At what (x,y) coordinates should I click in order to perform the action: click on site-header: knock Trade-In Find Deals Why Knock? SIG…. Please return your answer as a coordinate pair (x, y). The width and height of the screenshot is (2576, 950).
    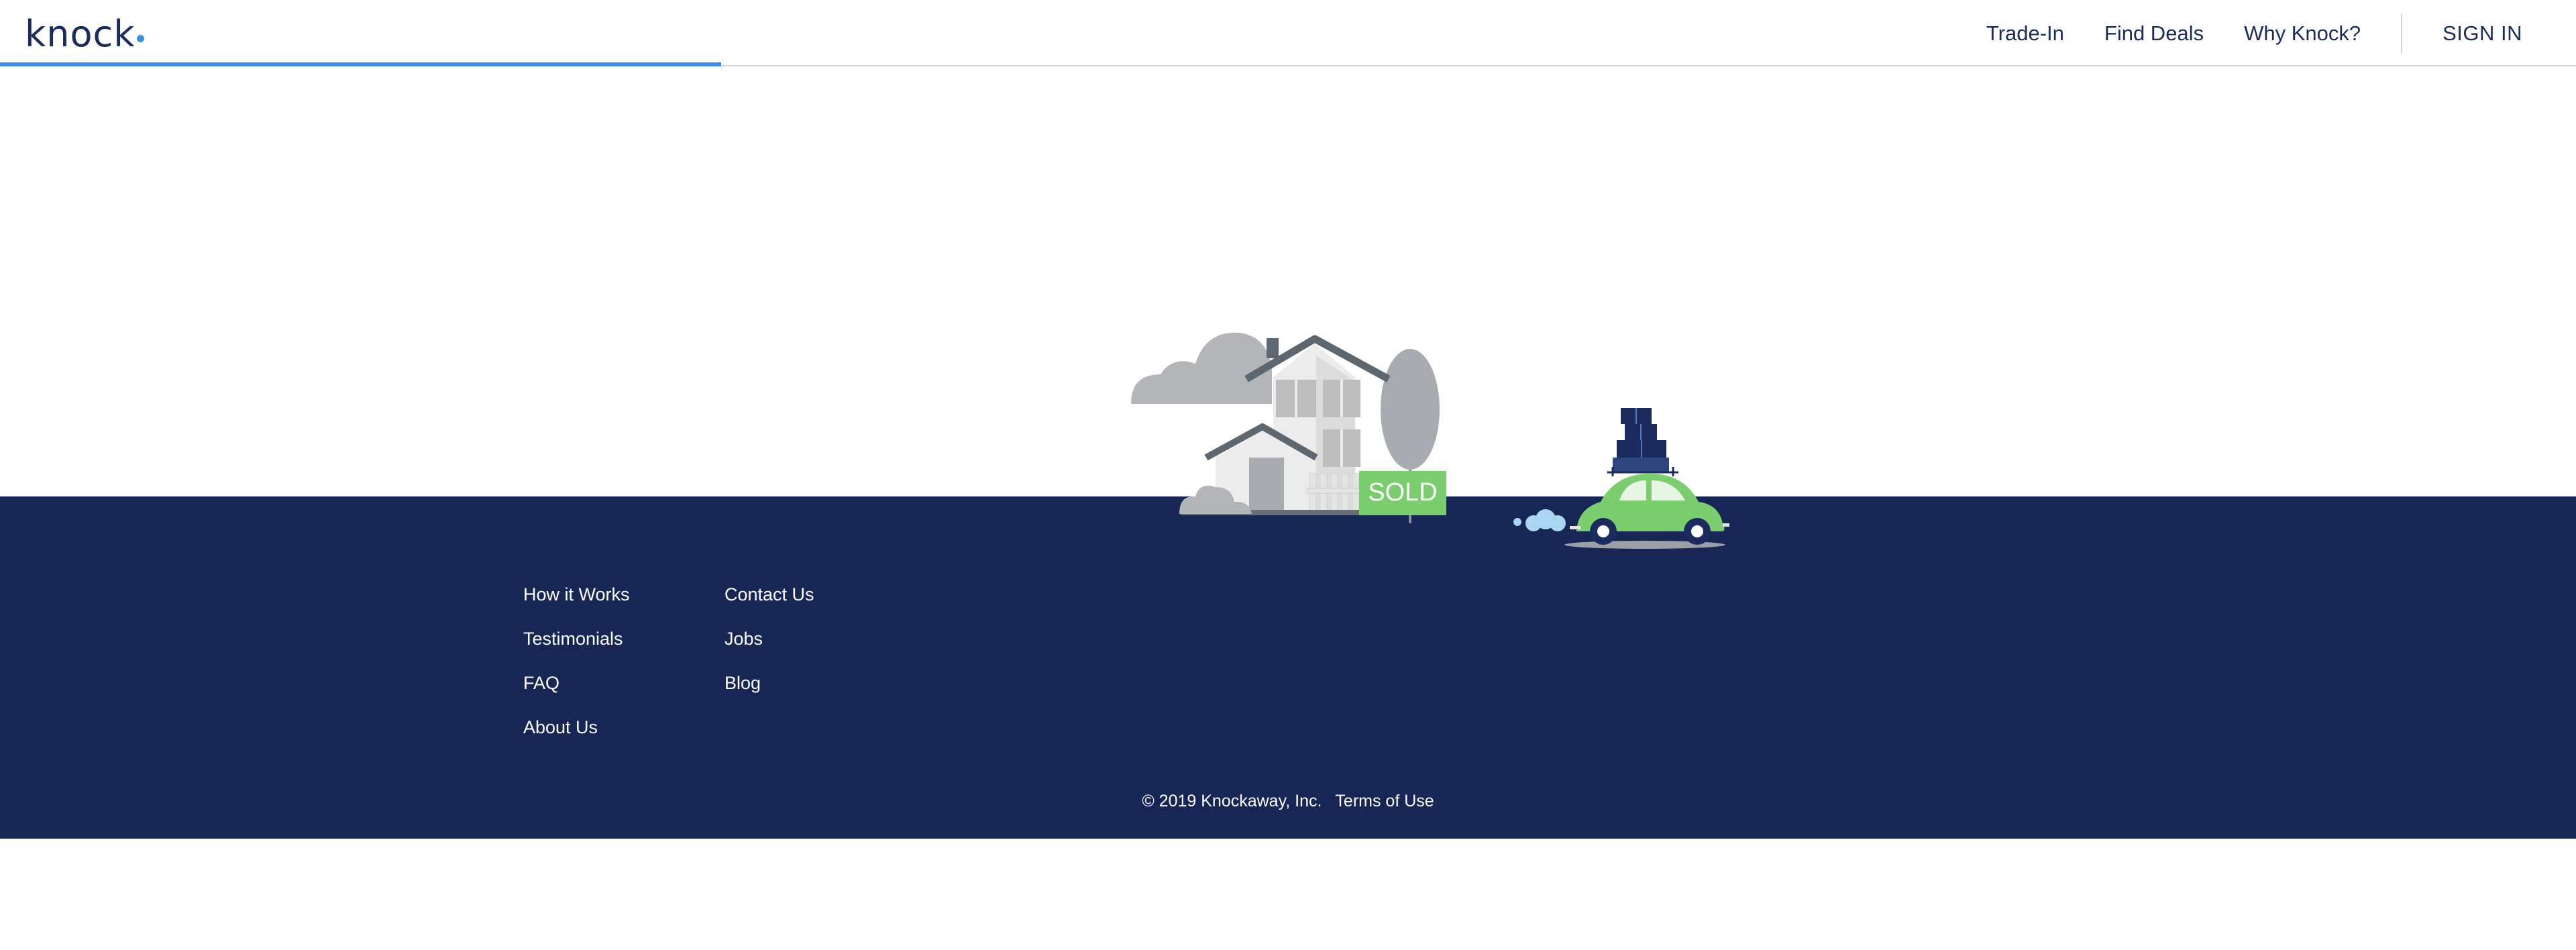
    Looking at the image, I should click on (1288, 33).